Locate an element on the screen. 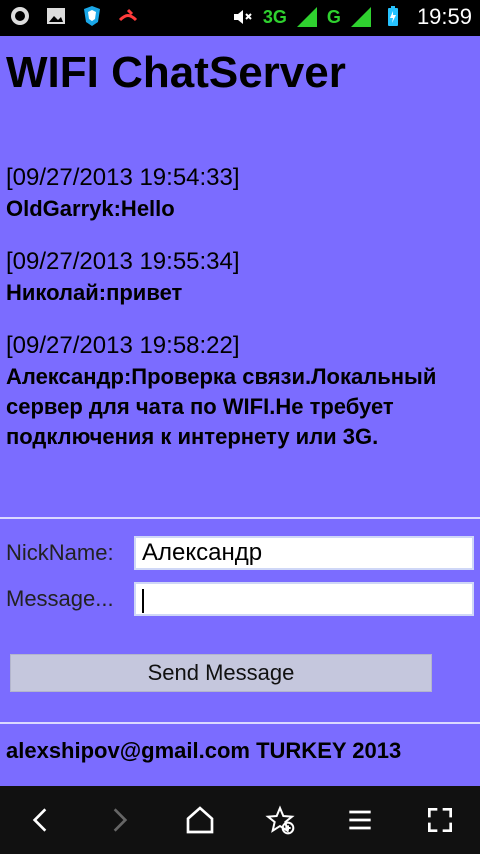 This screenshot has height=854, width=480. fullscreen-icon is located at coordinates (440, 820).